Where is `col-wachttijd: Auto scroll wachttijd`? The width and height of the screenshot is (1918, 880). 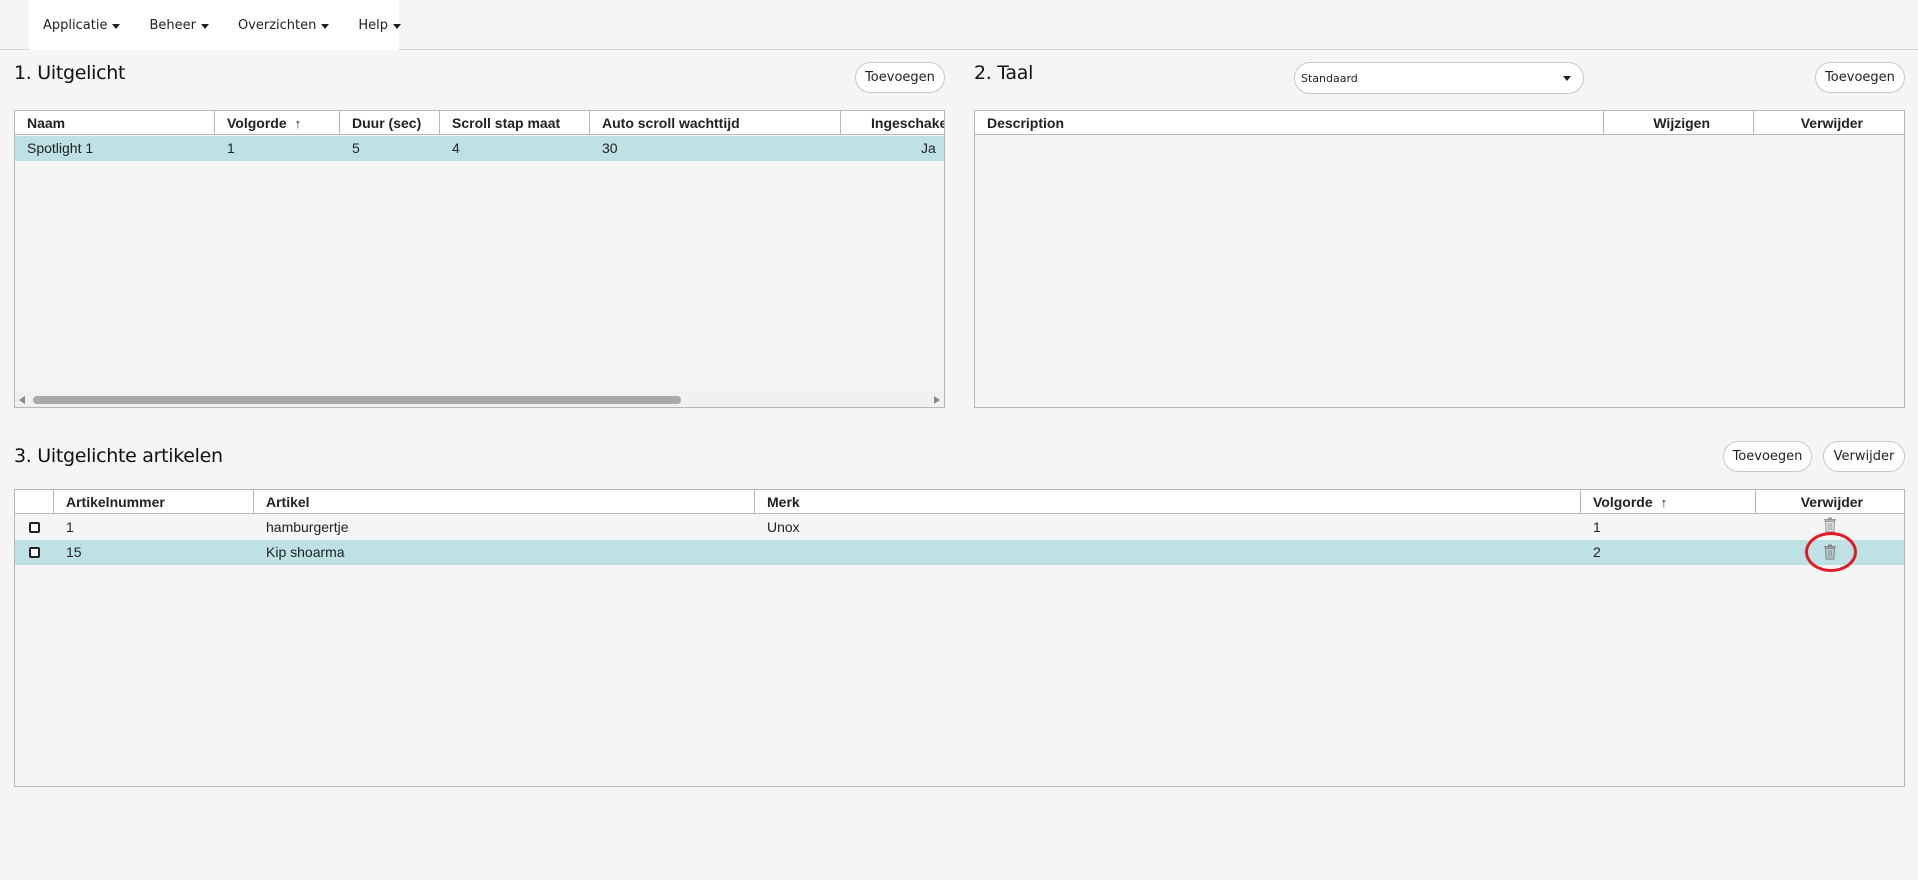
col-wachttijd: Auto scroll wachttijd is located at coordinates (715, 123).